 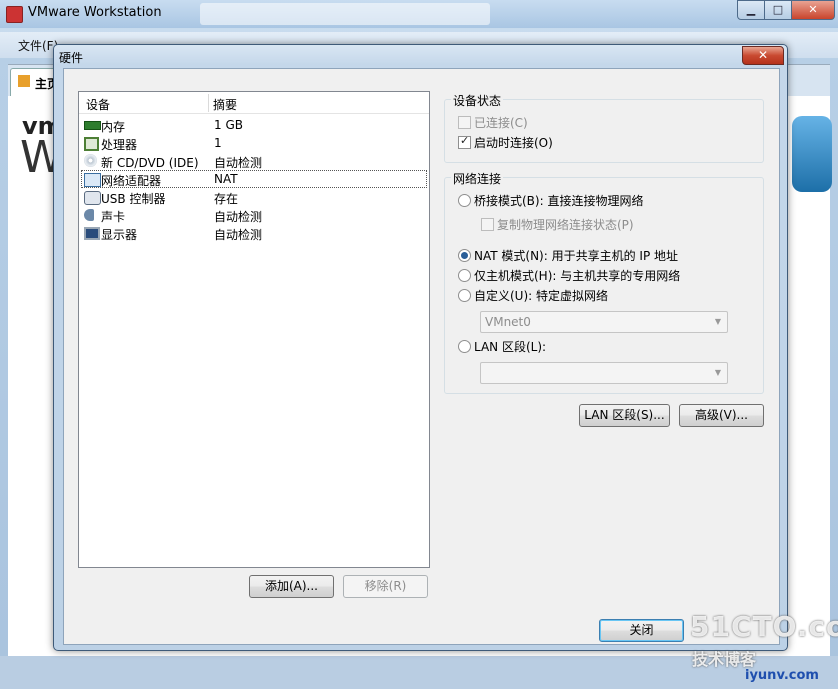 What do you see at coordinates (513, 143) in the screenshot?
I see `connect-at-power-on-label: 启动时连接(O)` at bounding box center [513, 143].